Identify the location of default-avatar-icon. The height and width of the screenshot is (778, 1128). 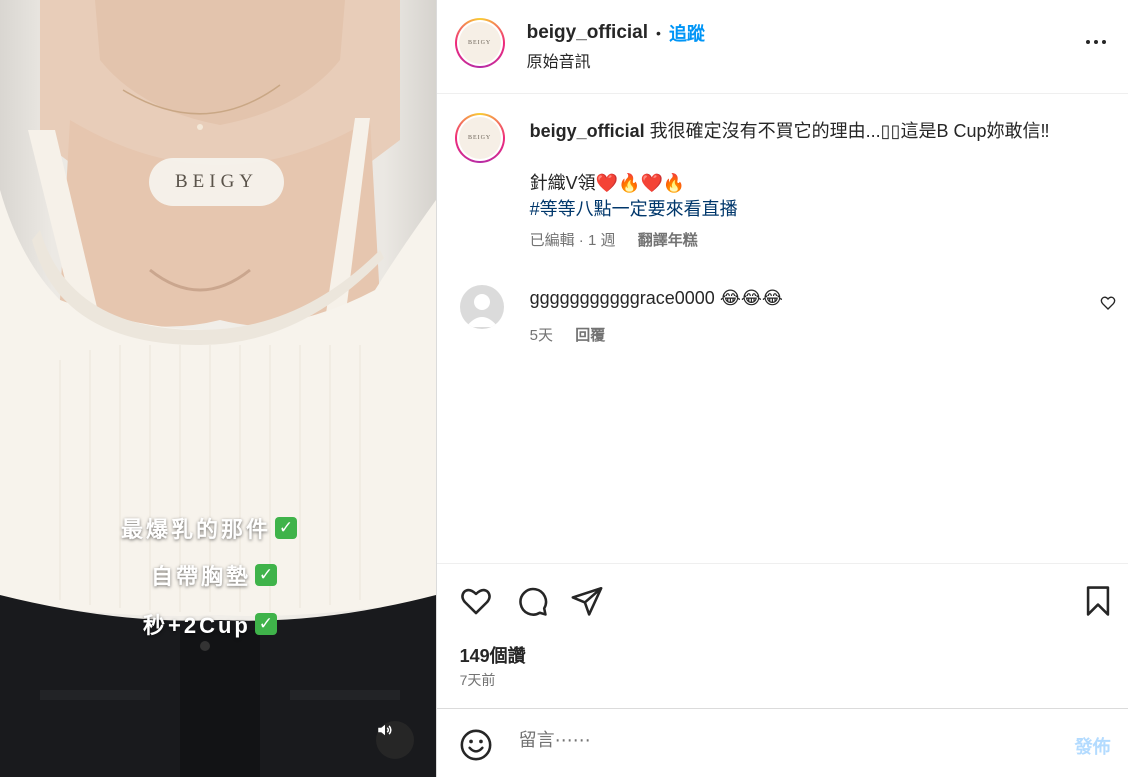
(481, 310).